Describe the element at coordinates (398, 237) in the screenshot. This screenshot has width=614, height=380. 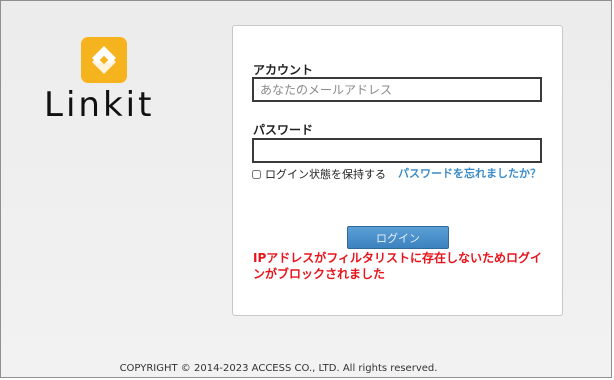
I see `login-button: ログイン` at that location.